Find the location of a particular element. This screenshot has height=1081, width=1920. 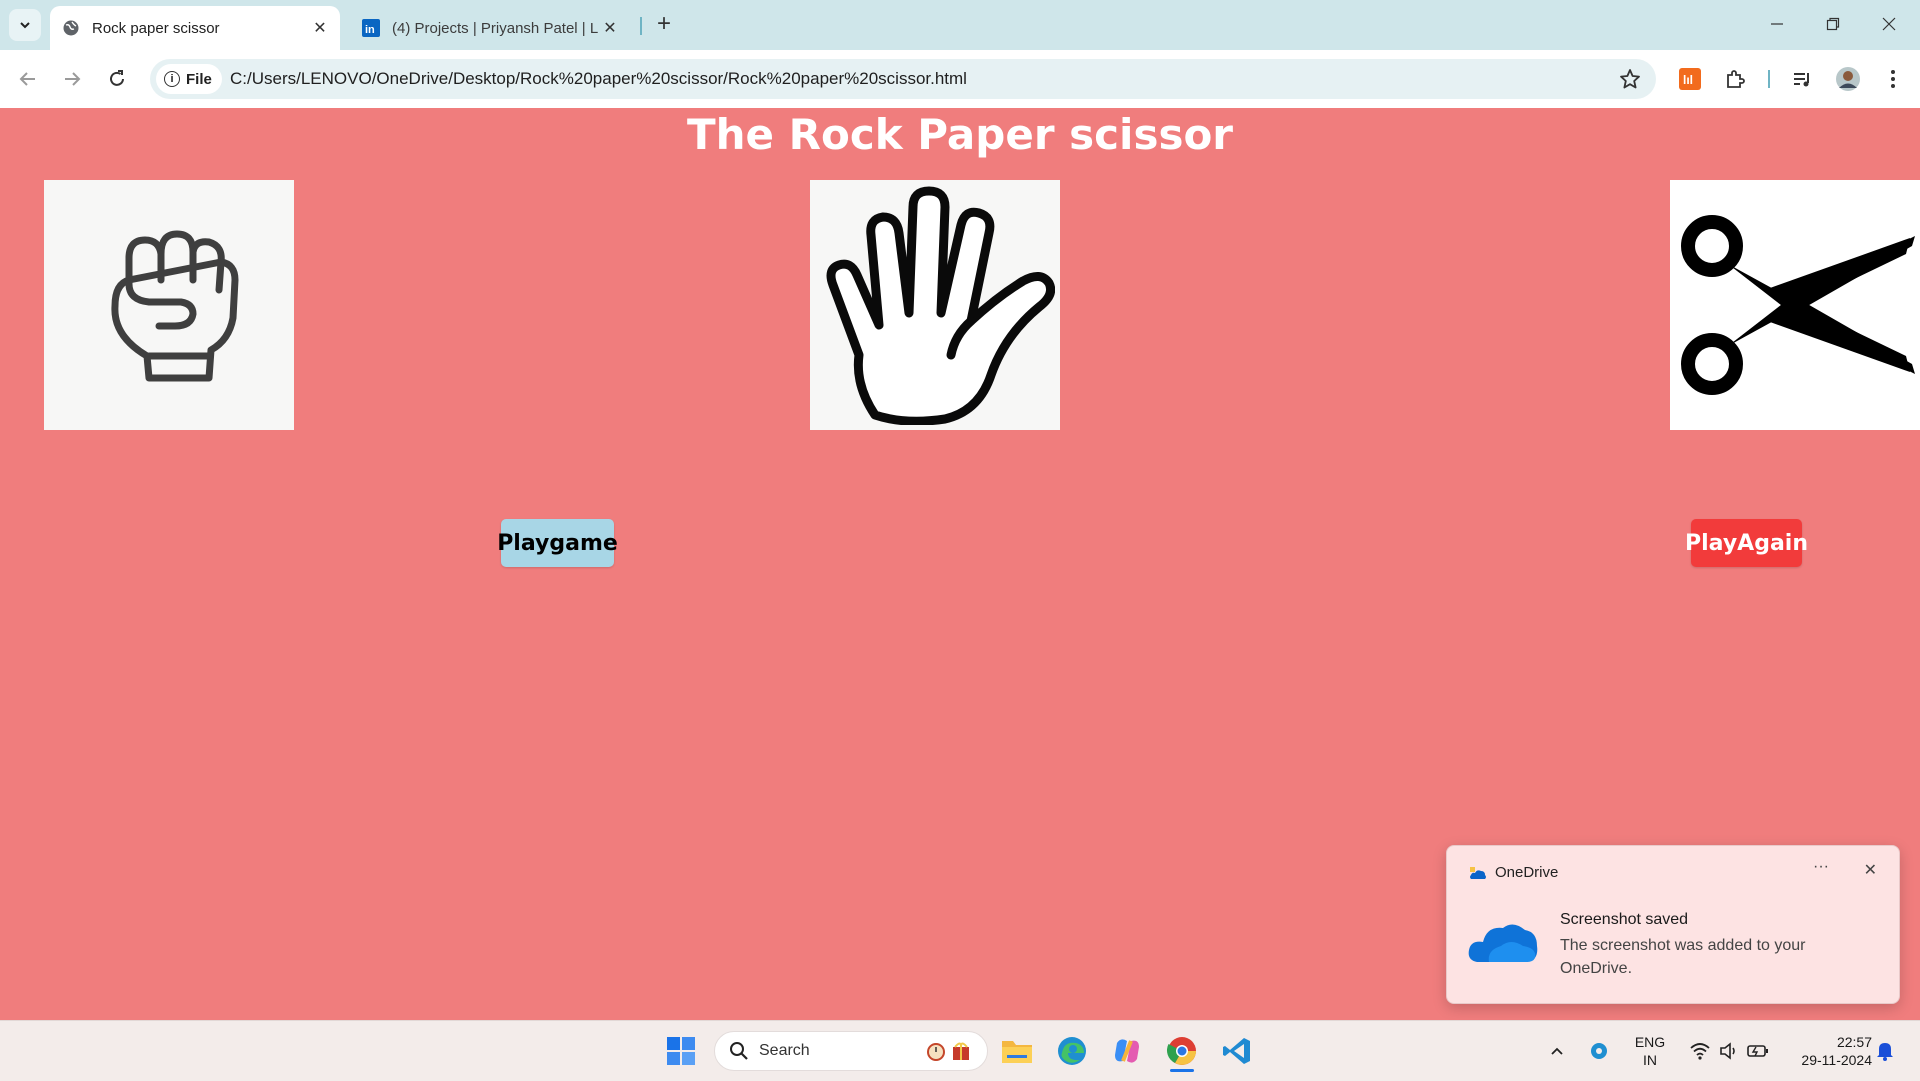

open-hand-icon is located at coordinates (940, 305).